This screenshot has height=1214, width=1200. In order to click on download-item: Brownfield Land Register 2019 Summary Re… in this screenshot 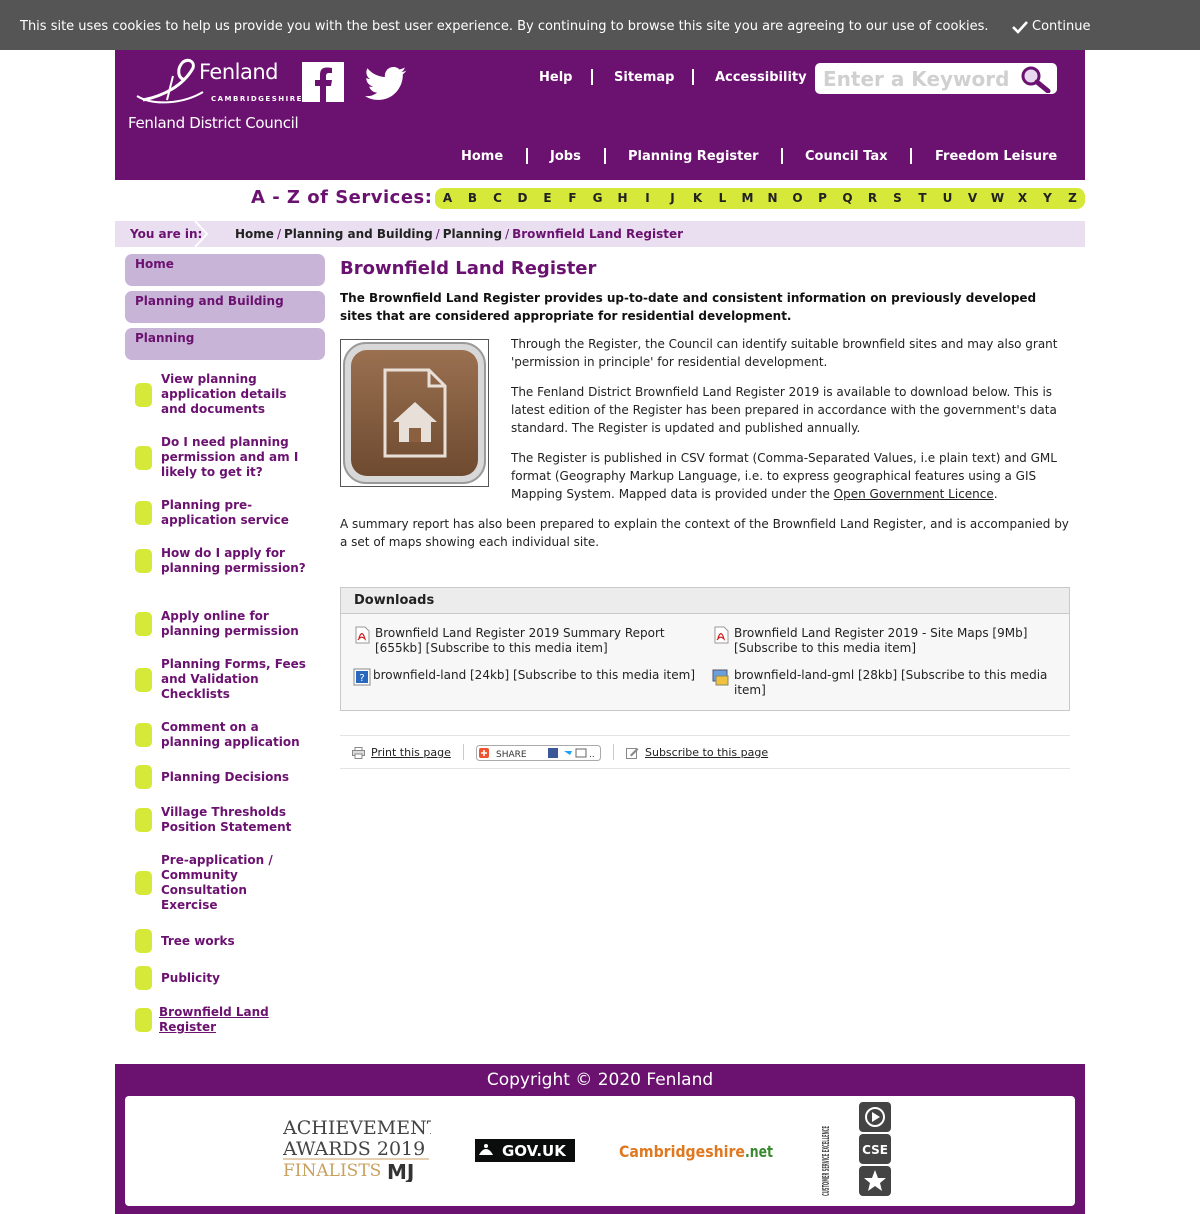, I will do `click(523, 641)`.